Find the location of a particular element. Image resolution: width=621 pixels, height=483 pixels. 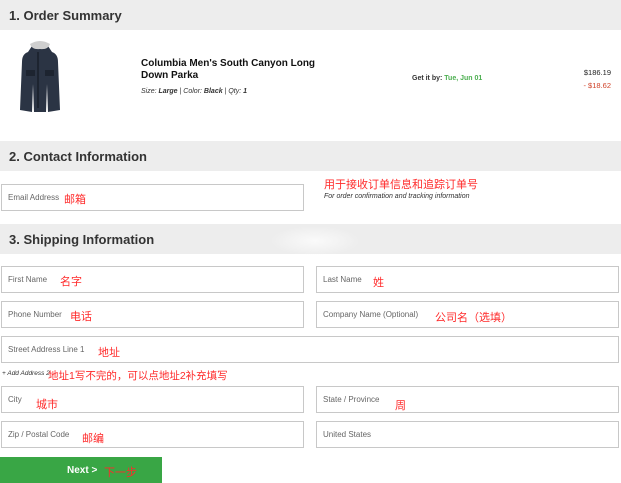

color-value: Black is located at coordinates (213, 91).